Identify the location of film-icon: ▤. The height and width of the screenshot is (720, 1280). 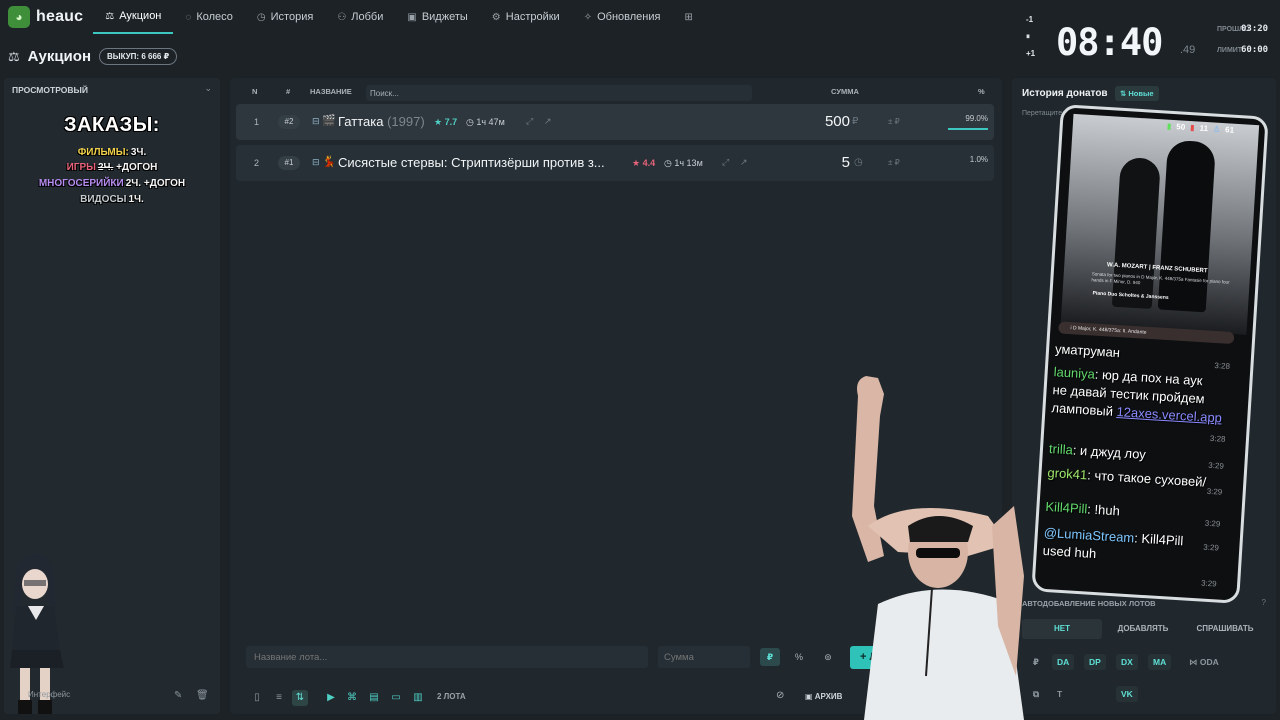
(374, 698).